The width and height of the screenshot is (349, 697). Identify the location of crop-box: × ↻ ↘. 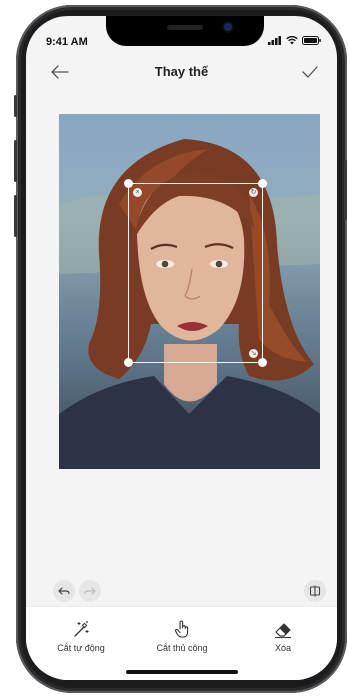
(195, 273).